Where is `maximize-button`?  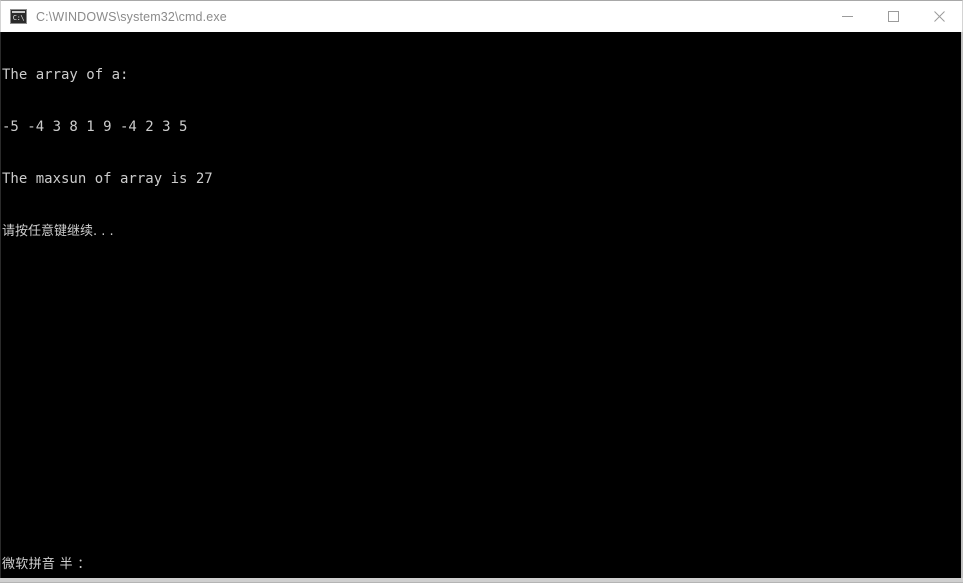 maximize-button is located at coordinates (893, 16).